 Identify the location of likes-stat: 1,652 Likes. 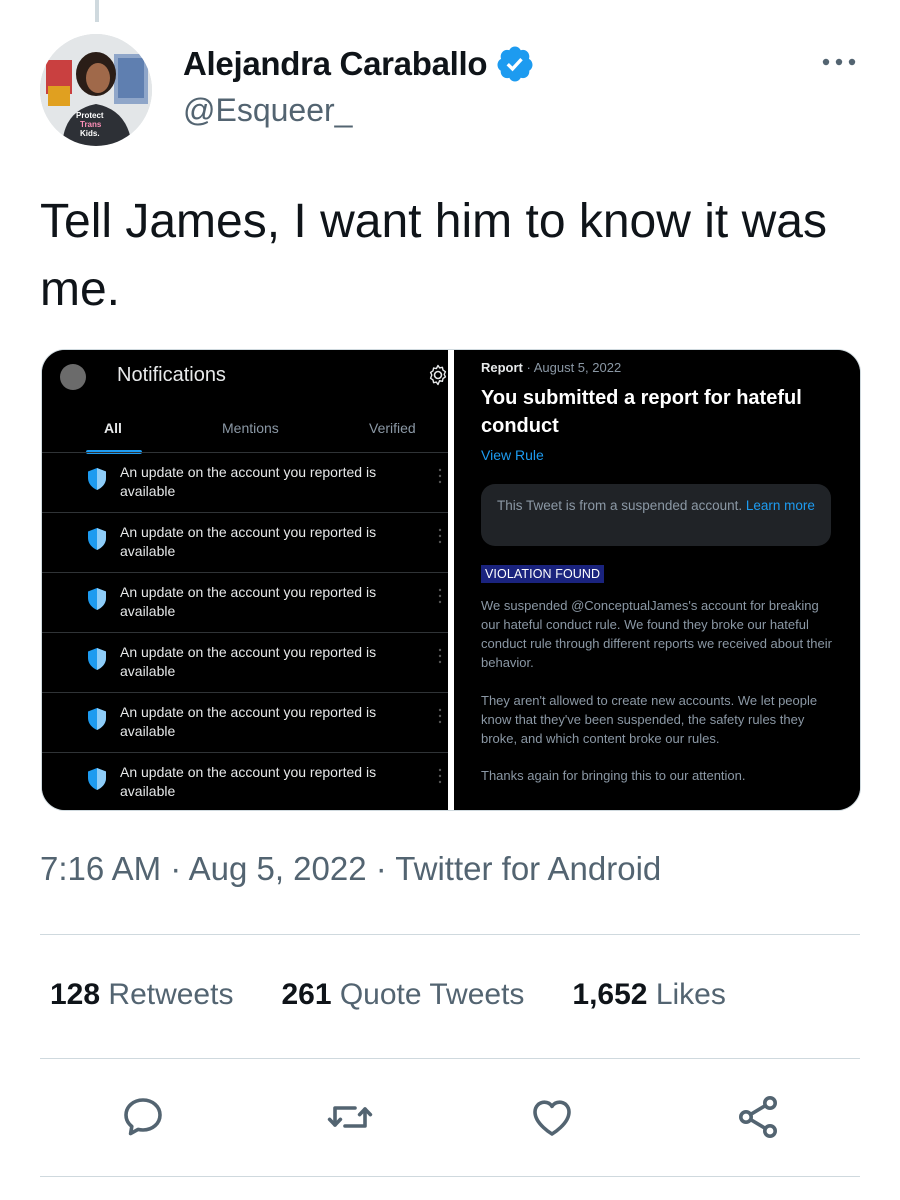
(648, 995).